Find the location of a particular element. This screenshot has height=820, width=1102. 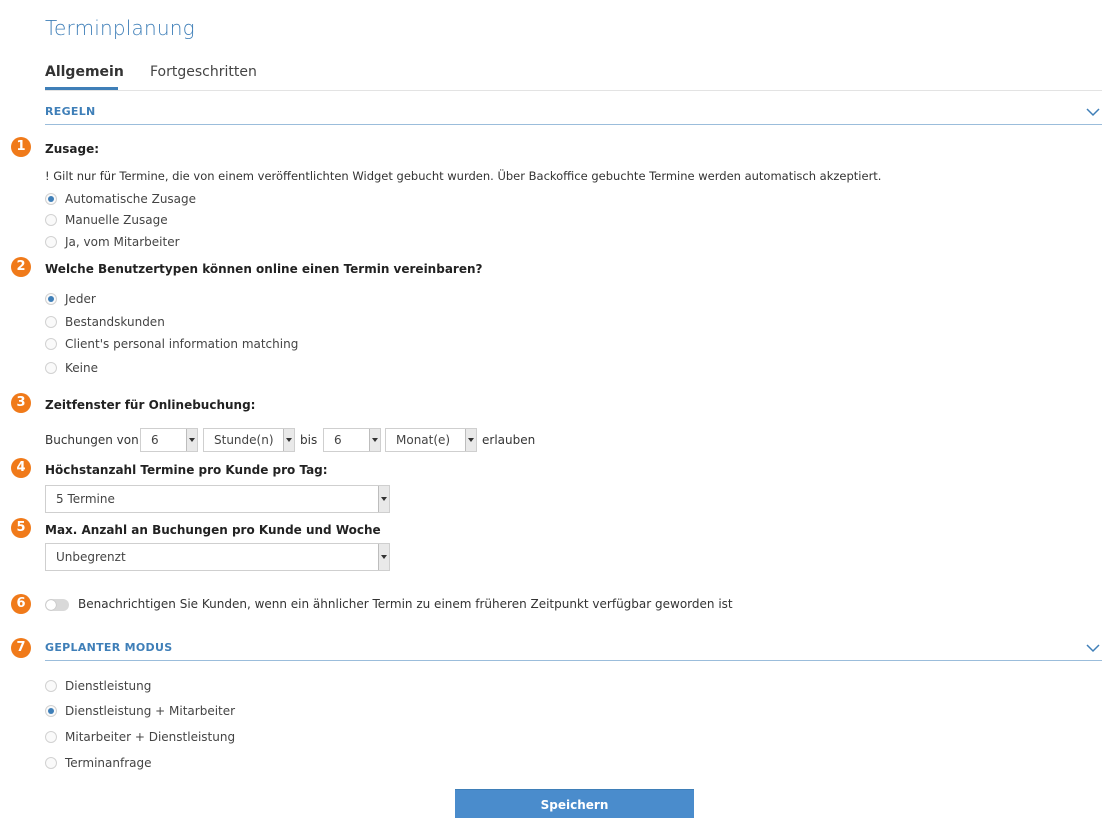

zeitfenster-prefix: Buchungen von is located at coordinates (92, 440).